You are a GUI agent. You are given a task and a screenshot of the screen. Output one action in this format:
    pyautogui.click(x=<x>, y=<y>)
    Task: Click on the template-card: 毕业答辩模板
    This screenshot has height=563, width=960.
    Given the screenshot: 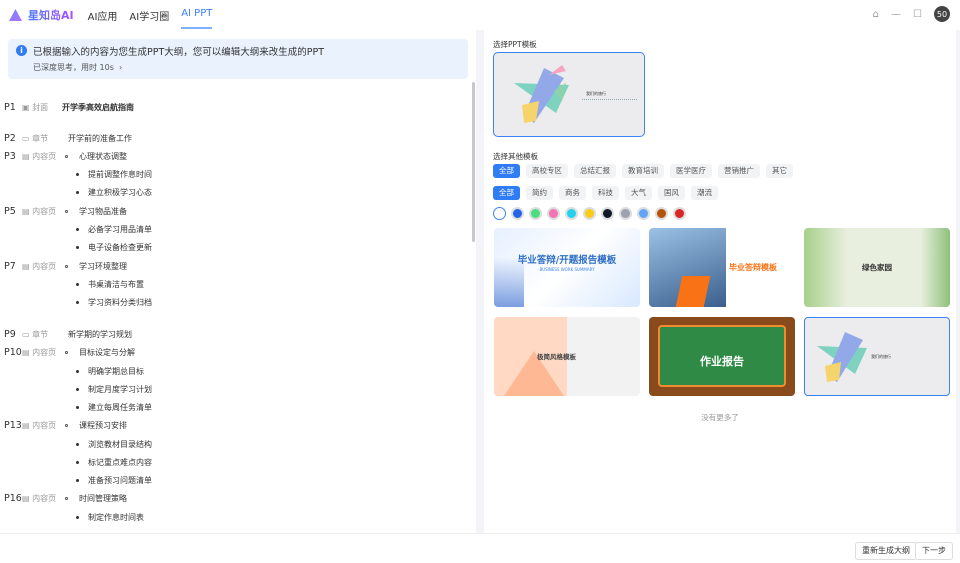 What is the action you would take?
    pyautogui.click(x=722, y=267)
    